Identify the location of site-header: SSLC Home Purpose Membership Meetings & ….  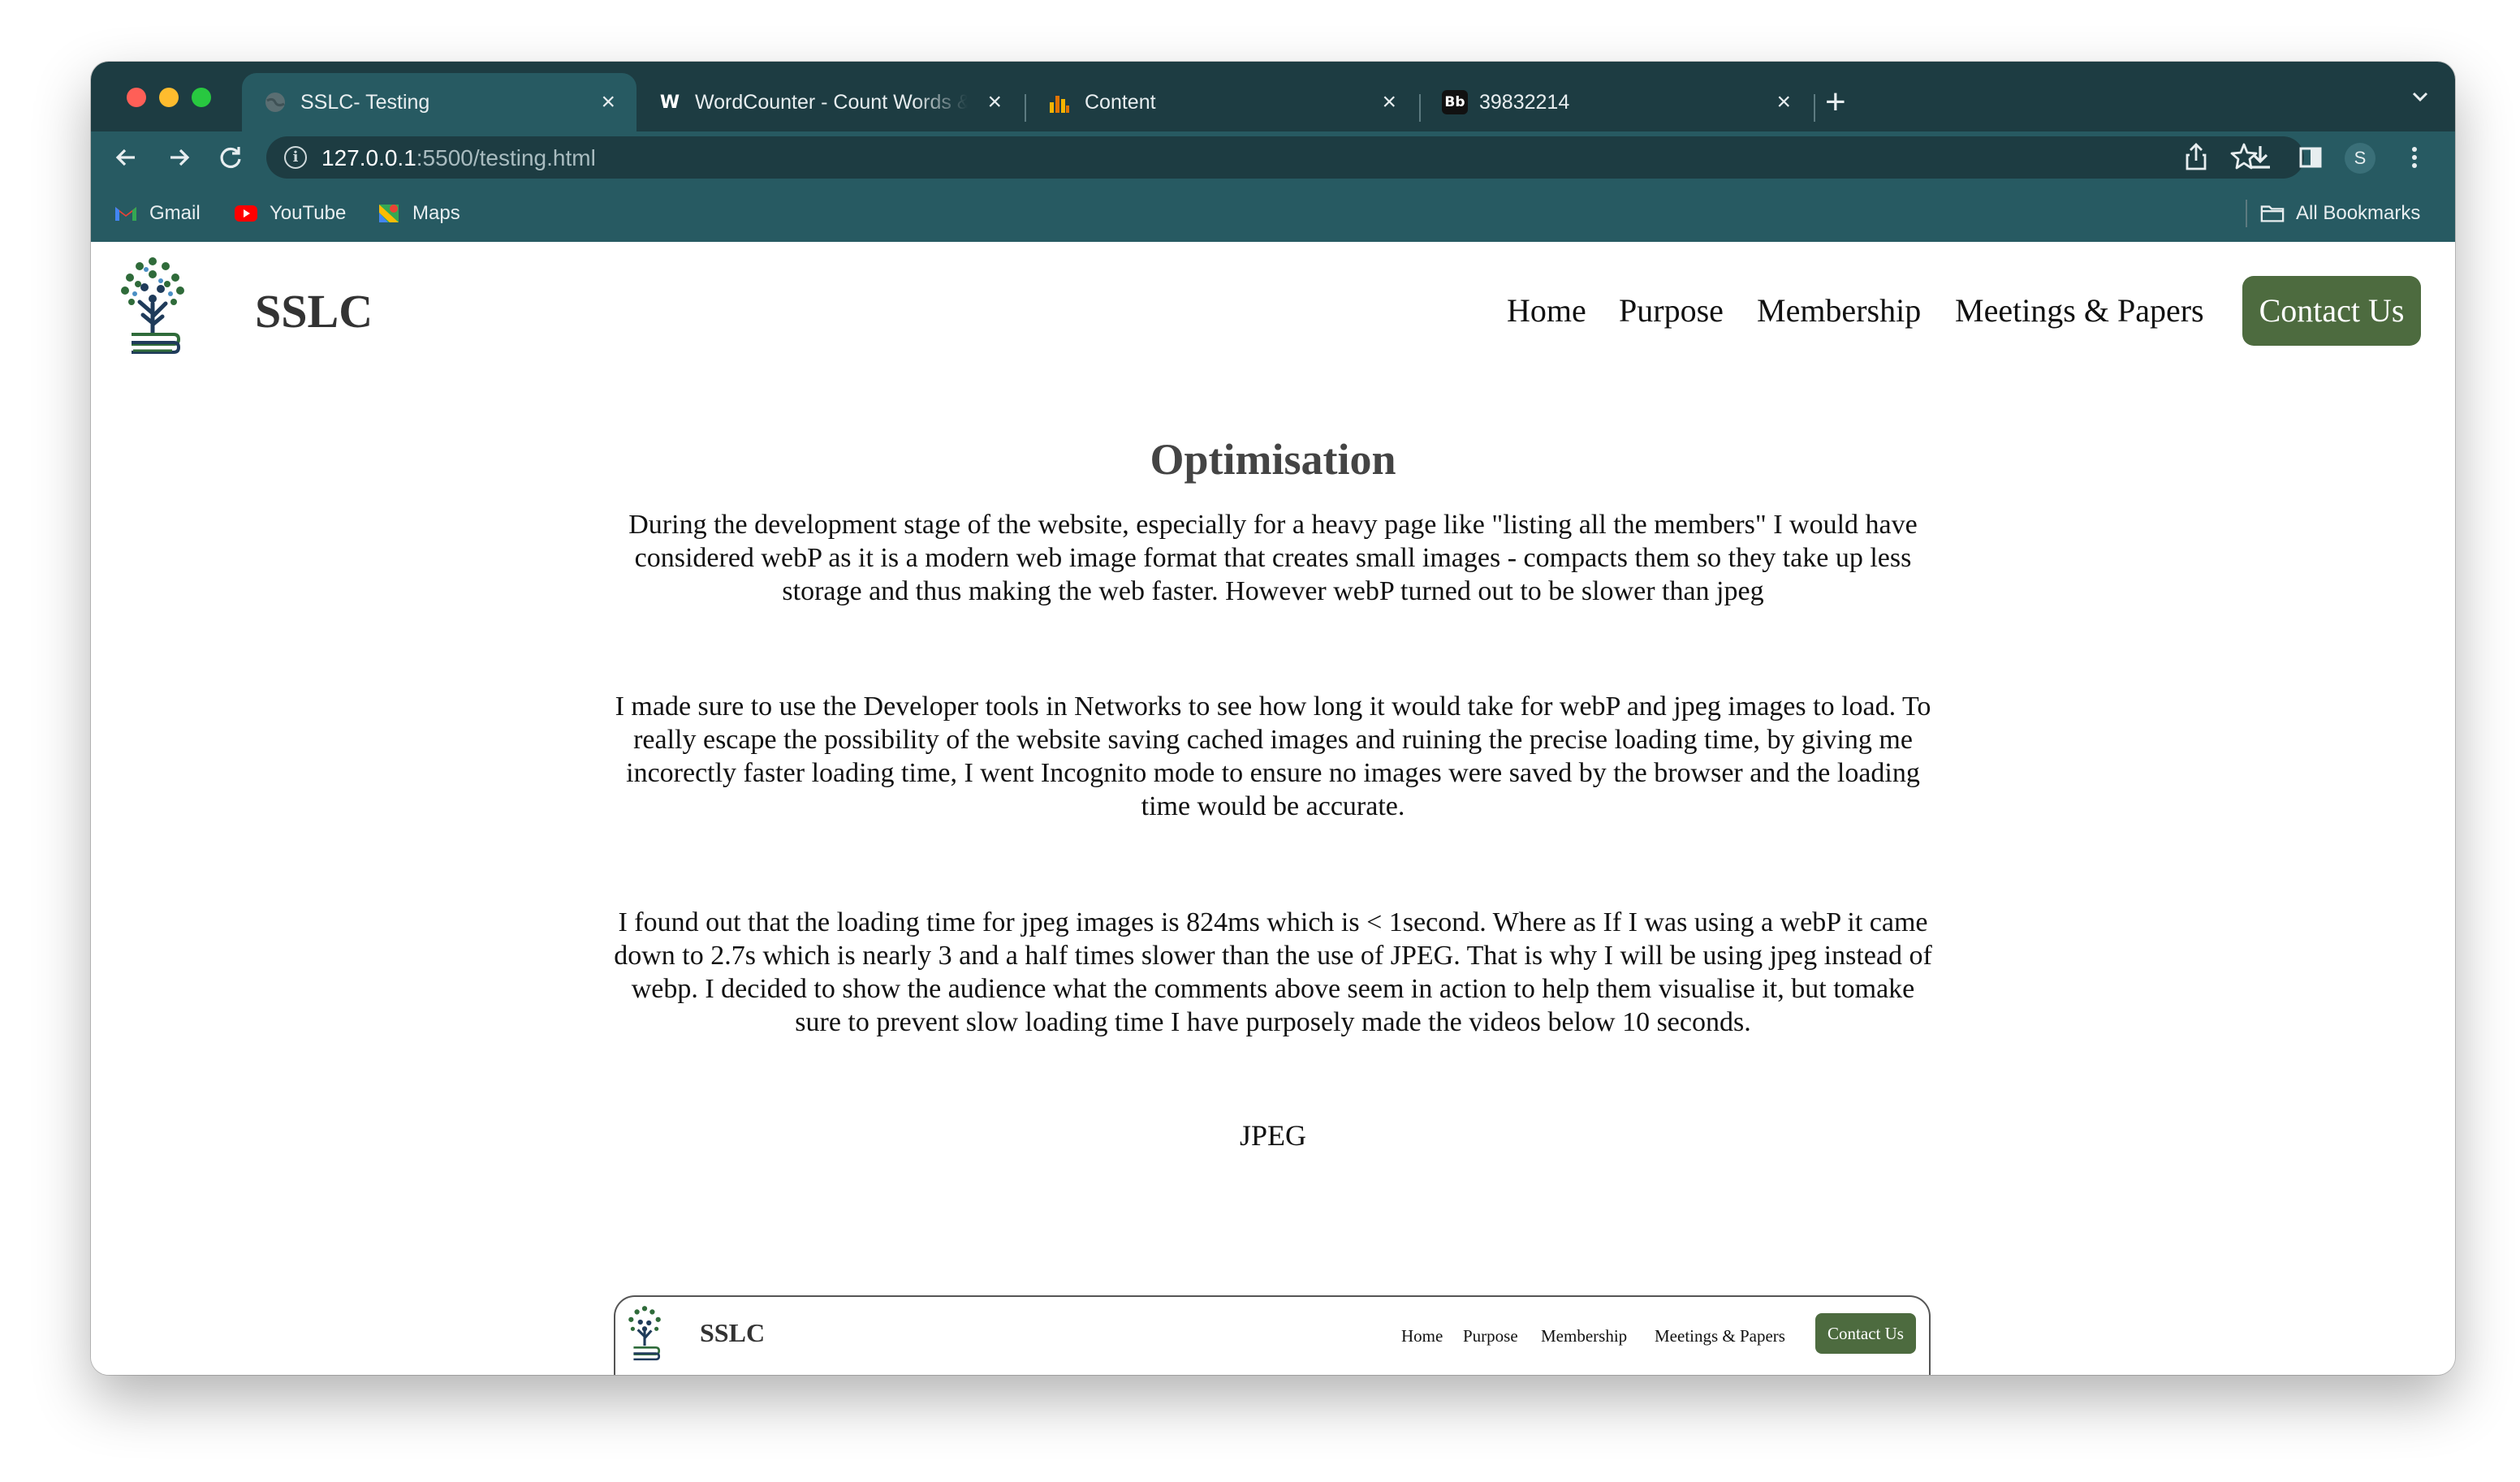
(1273, 315).